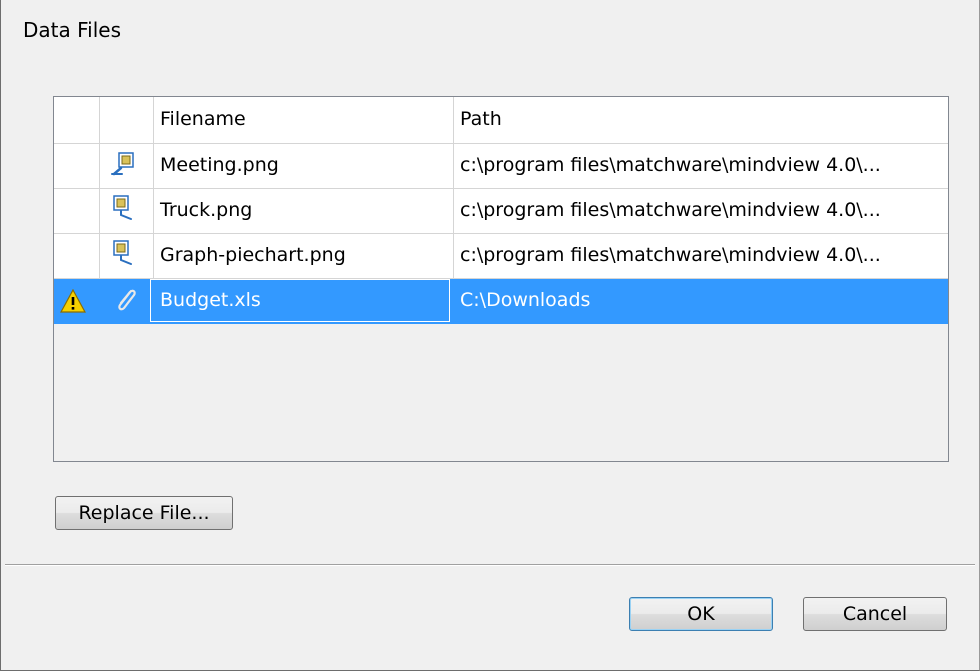  I want to click on paperclip-icon, so click(127, 300).